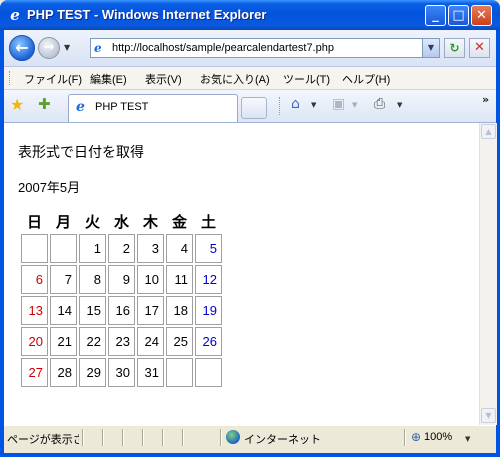 Image resolution: width=500 pixels, height=457 pixels. I want to click on address-dropdown-icon: ▼, so click(431, 48).